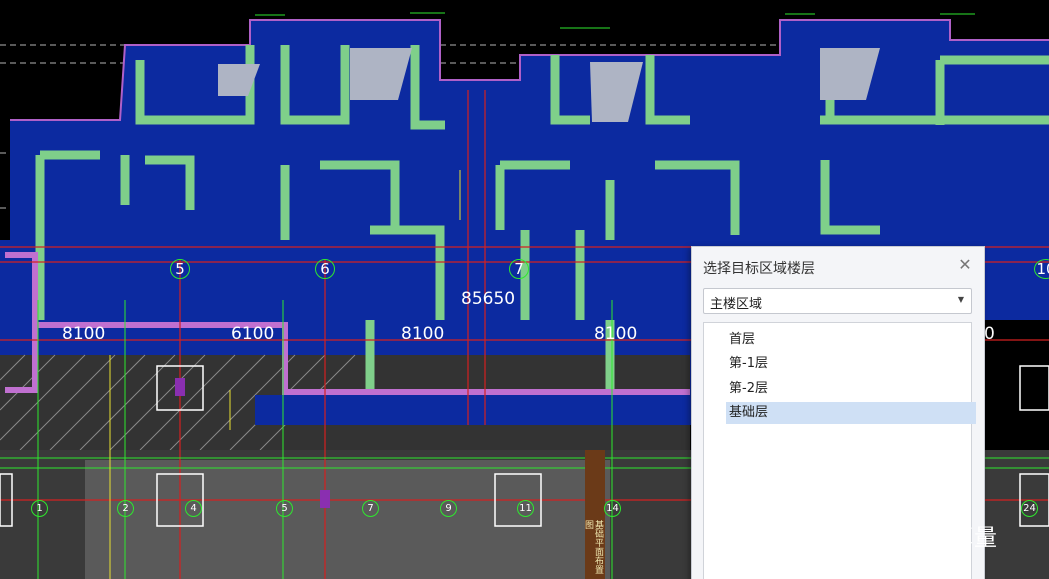  Describe the element at coordinates (325, 269) in the screenshot. I see `axis-bubble-6: 6` at that location.